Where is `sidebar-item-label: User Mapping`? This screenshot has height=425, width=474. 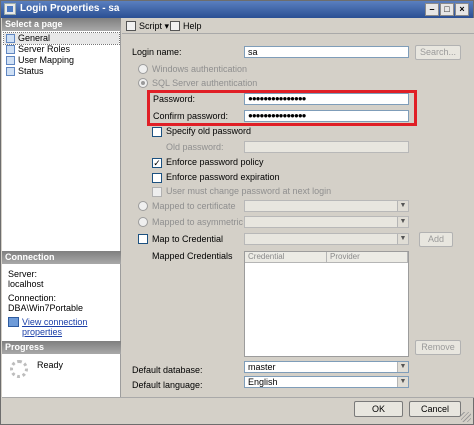
sidebar-item-label: User Mapping is located at coordinates (46, 60).